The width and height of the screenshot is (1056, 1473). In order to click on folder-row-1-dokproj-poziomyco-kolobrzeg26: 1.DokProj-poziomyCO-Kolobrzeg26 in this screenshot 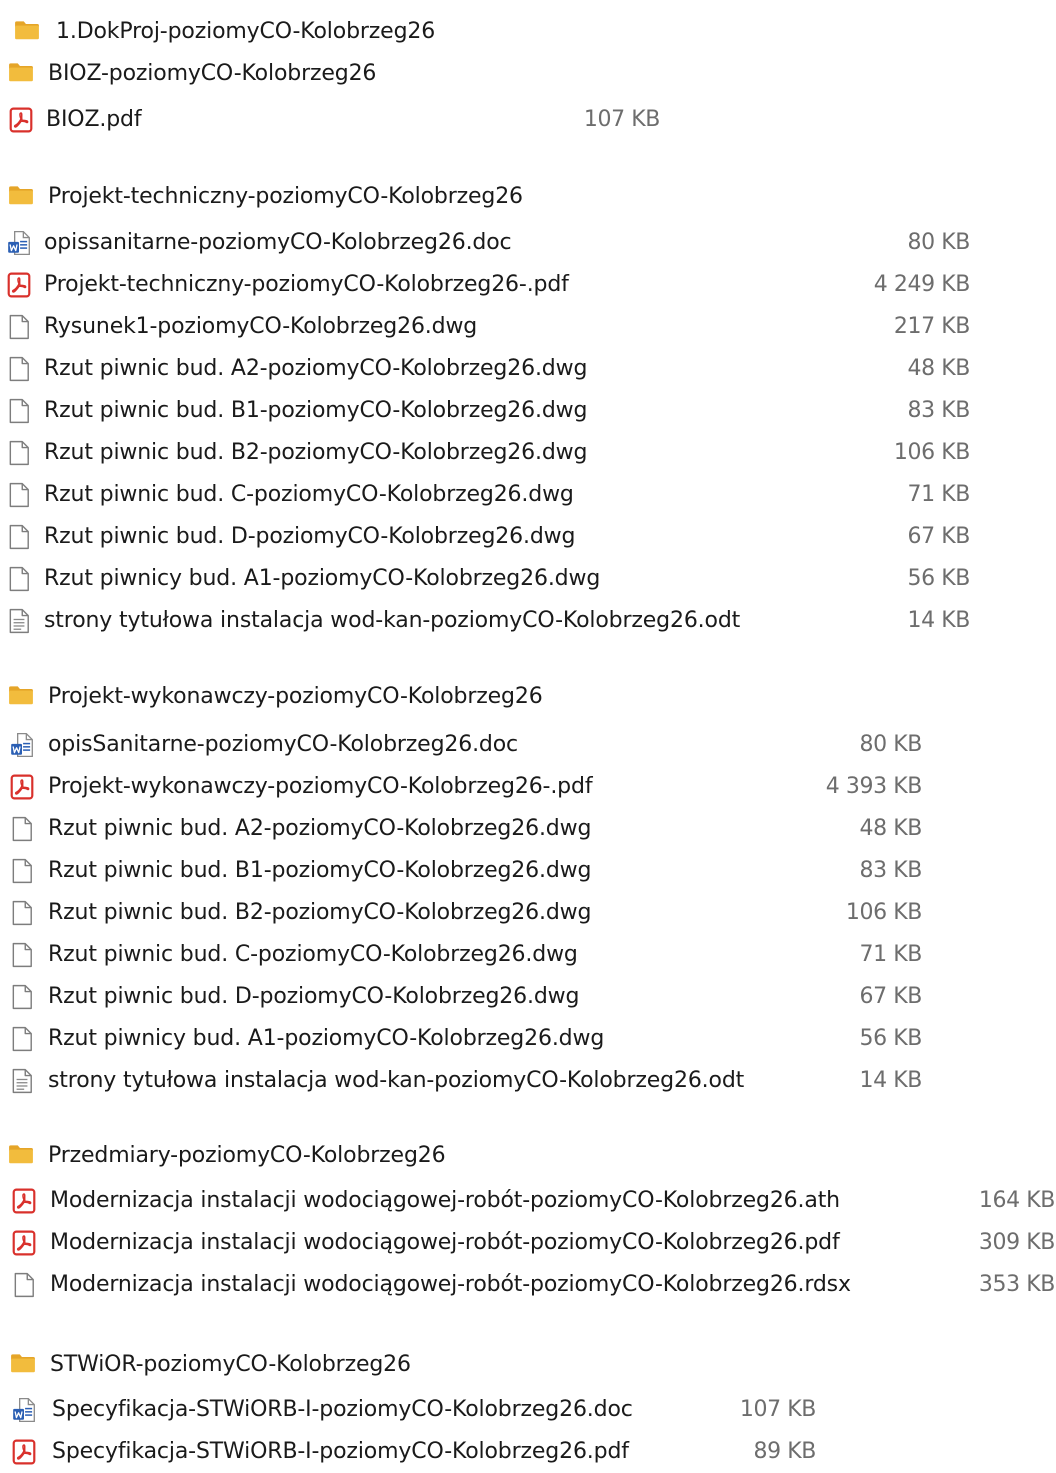, I will do `click(528, 32)`.